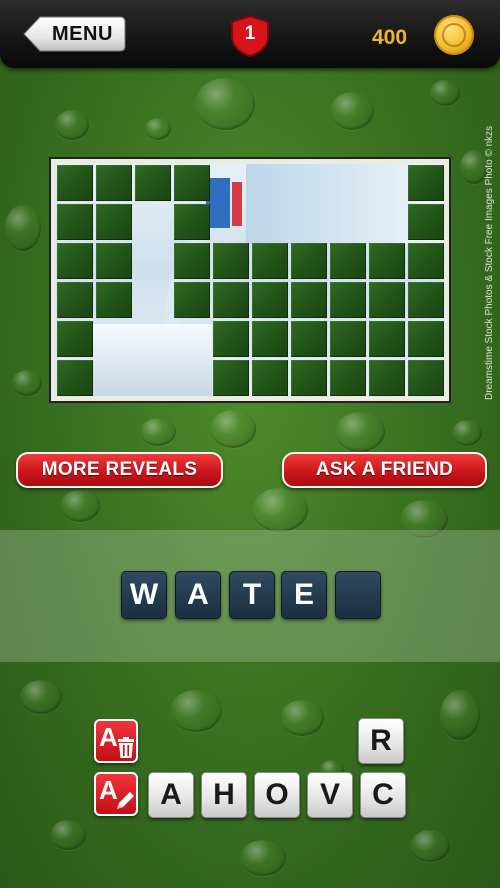 This screenshot has width=500, height=888. I want to click on level-number: 1, so click(250, 33).